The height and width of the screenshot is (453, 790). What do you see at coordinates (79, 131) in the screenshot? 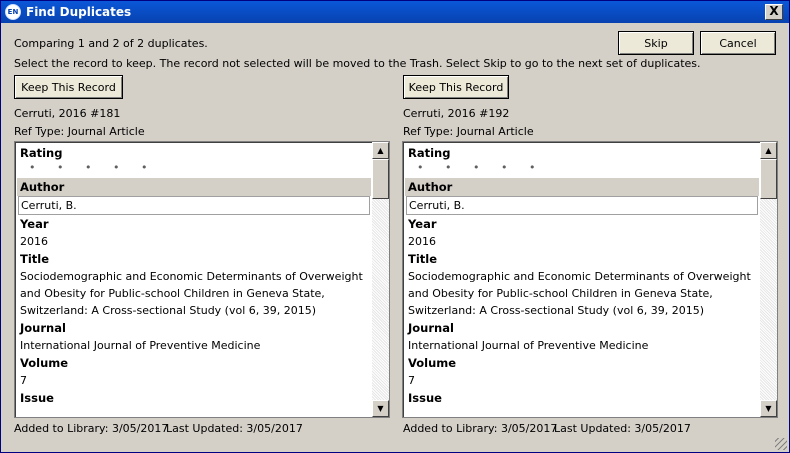
I see `left-ref-type: Ref Type: Journal Article` at bounding box center [79, 131].